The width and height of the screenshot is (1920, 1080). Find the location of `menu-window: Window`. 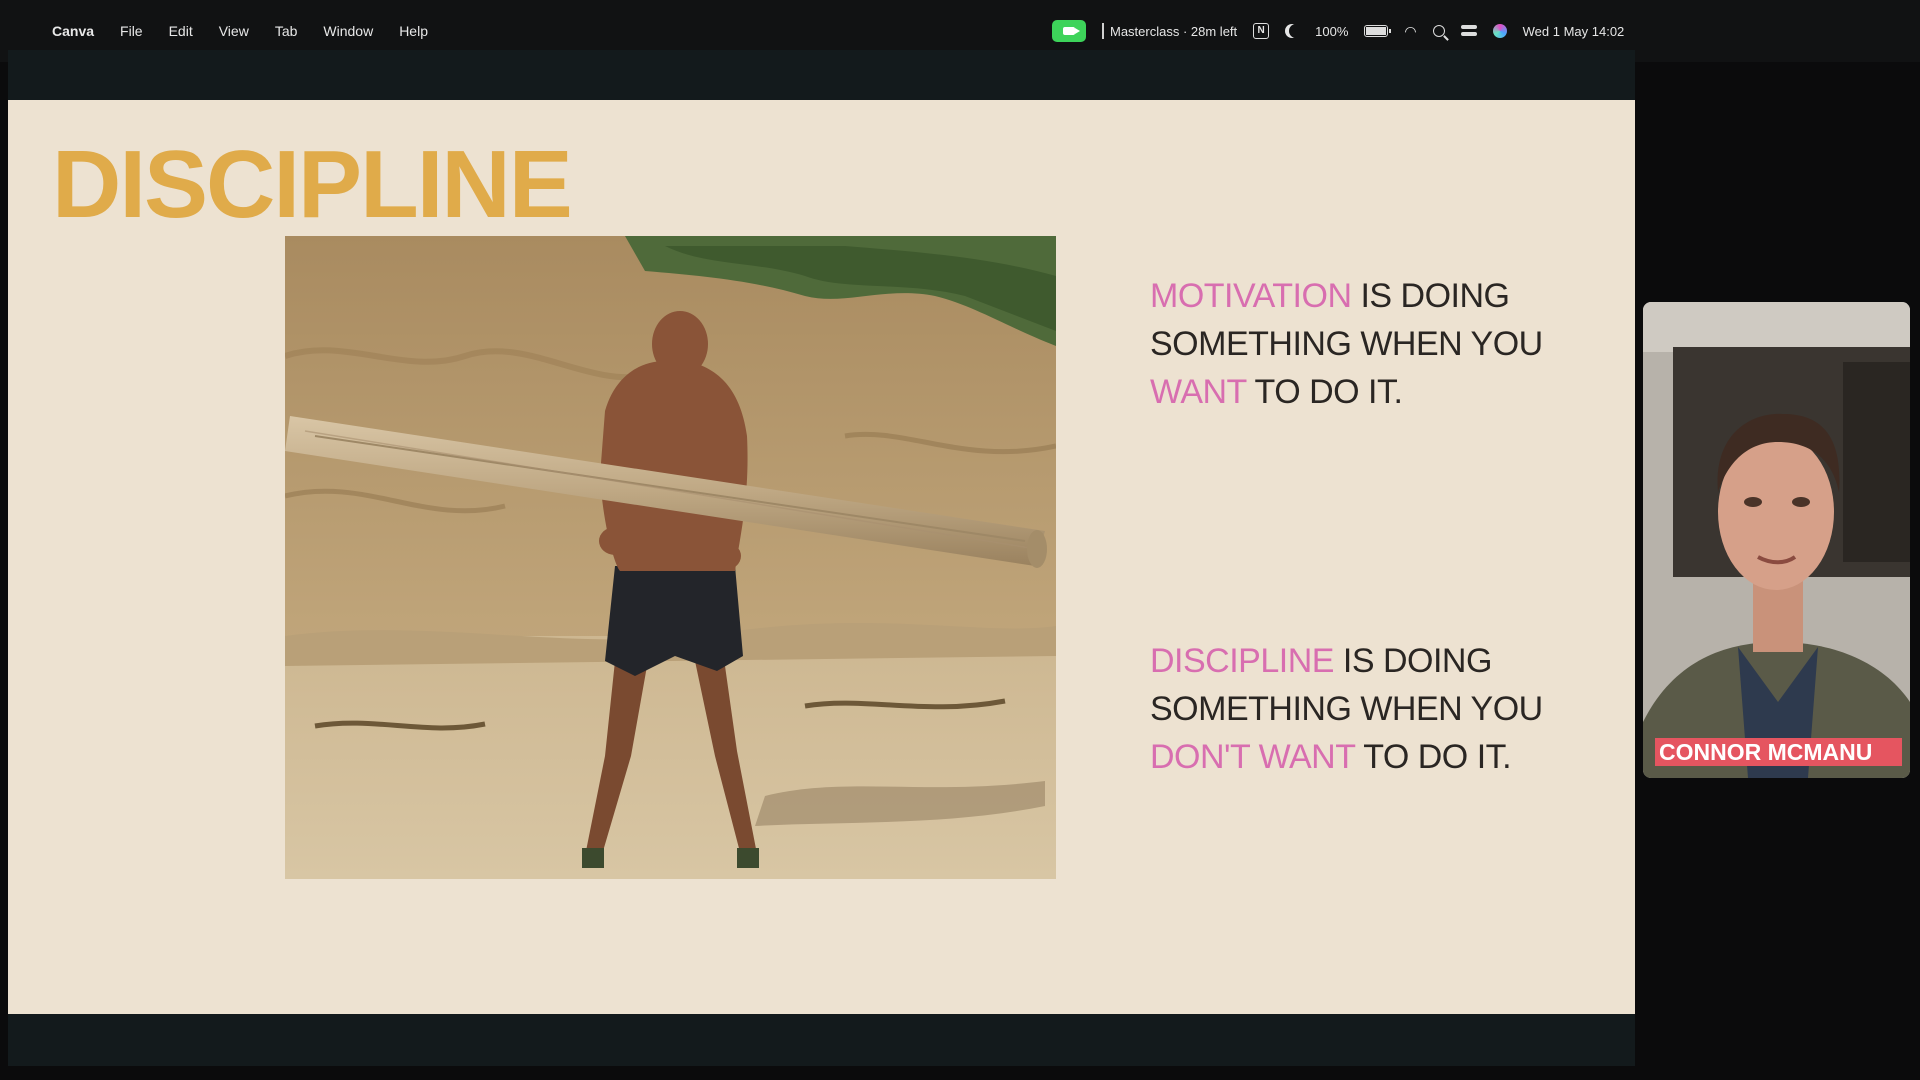

menu-window: Window is located at coordinates (348, 31).